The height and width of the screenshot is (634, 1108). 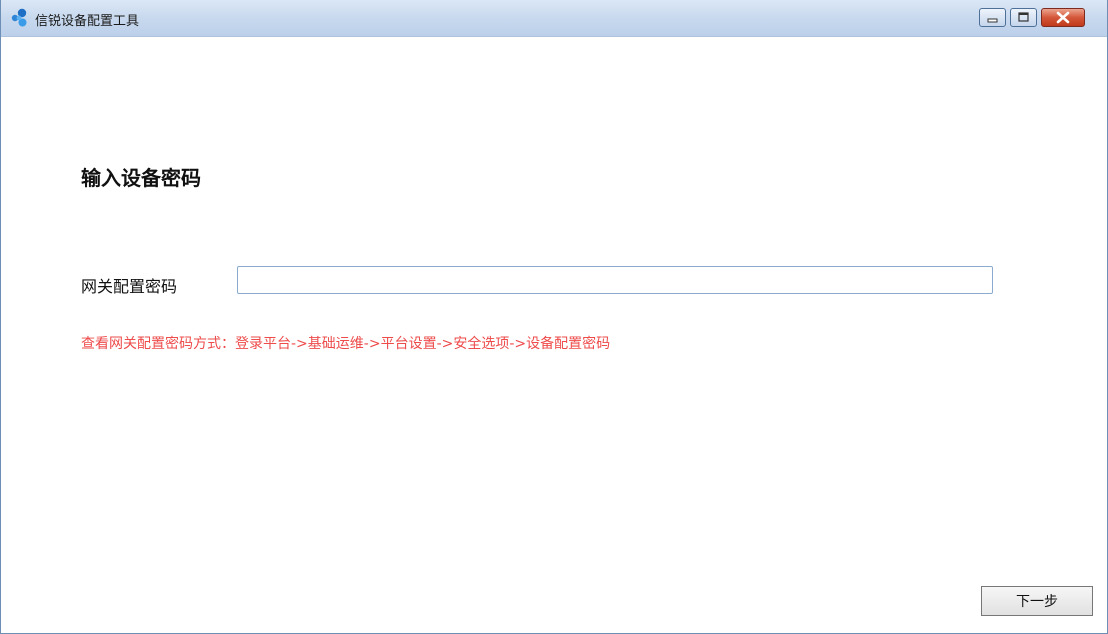 What do you see at coordinates (1037, 601) in the screenshot?
I see `next-step-button: 下一步` at bounding box center [1037, 601].